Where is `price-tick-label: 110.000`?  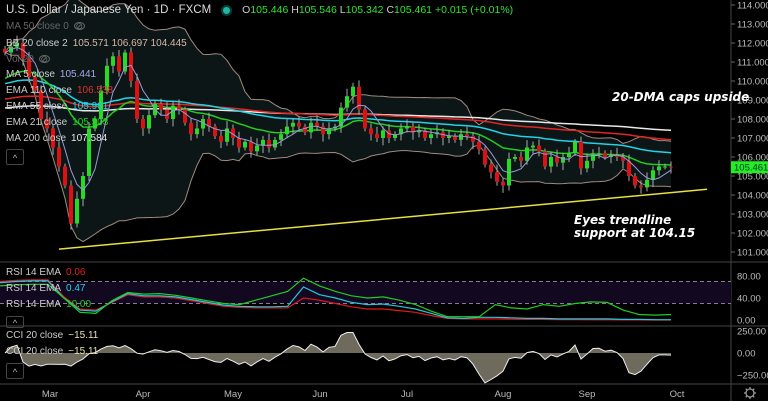 price-tick-label: 110.000 is located at coordinates (752, 82).